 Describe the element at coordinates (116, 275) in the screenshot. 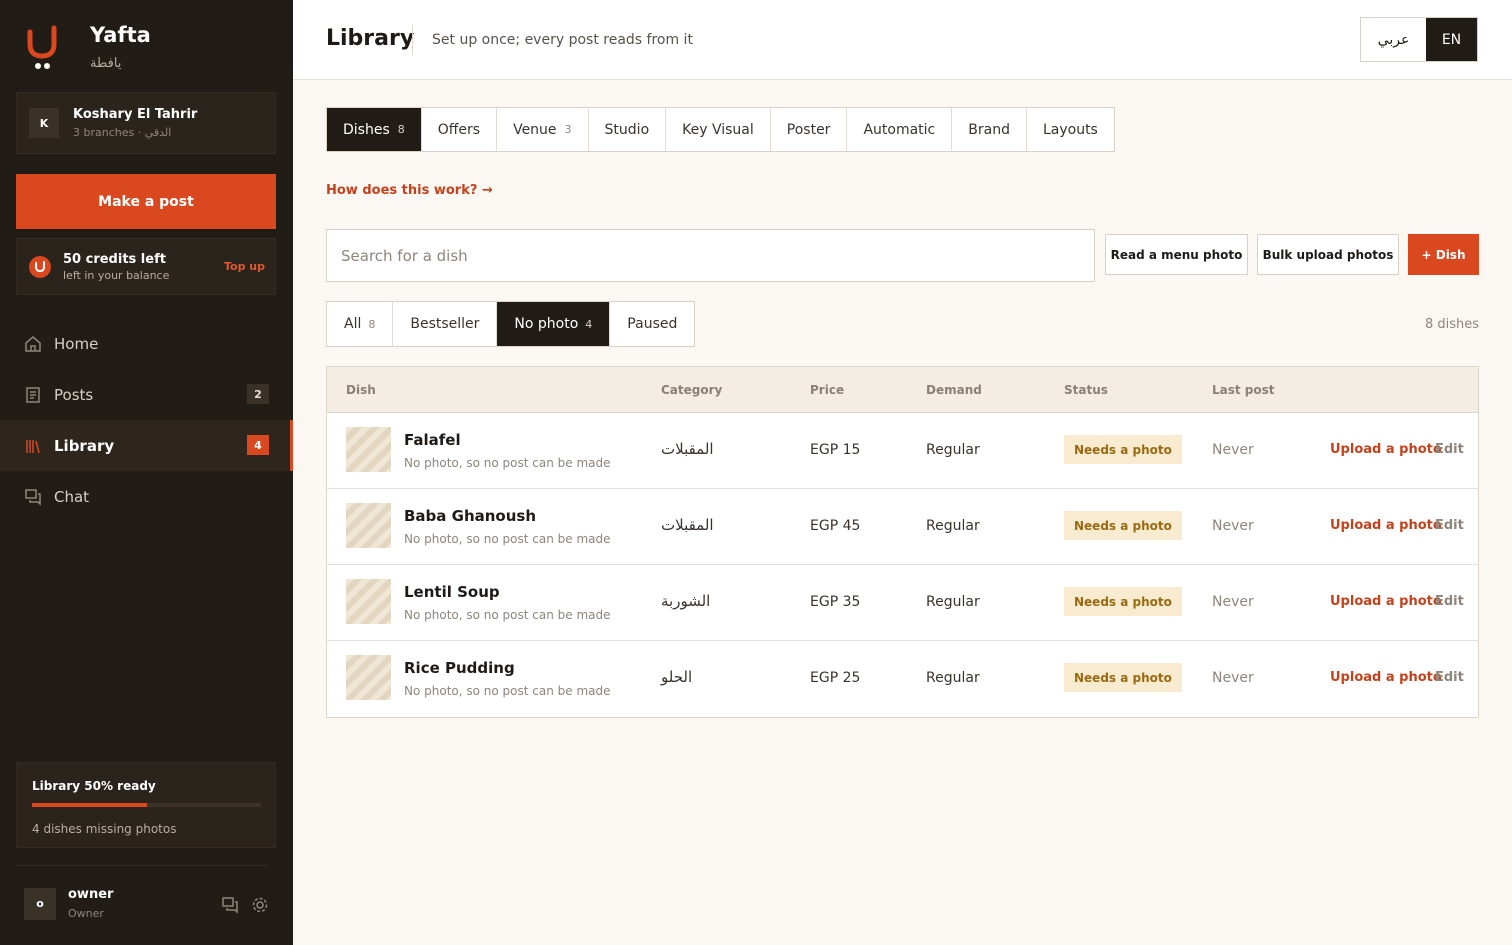

I see `credits-sub: left in your balance` at that location.